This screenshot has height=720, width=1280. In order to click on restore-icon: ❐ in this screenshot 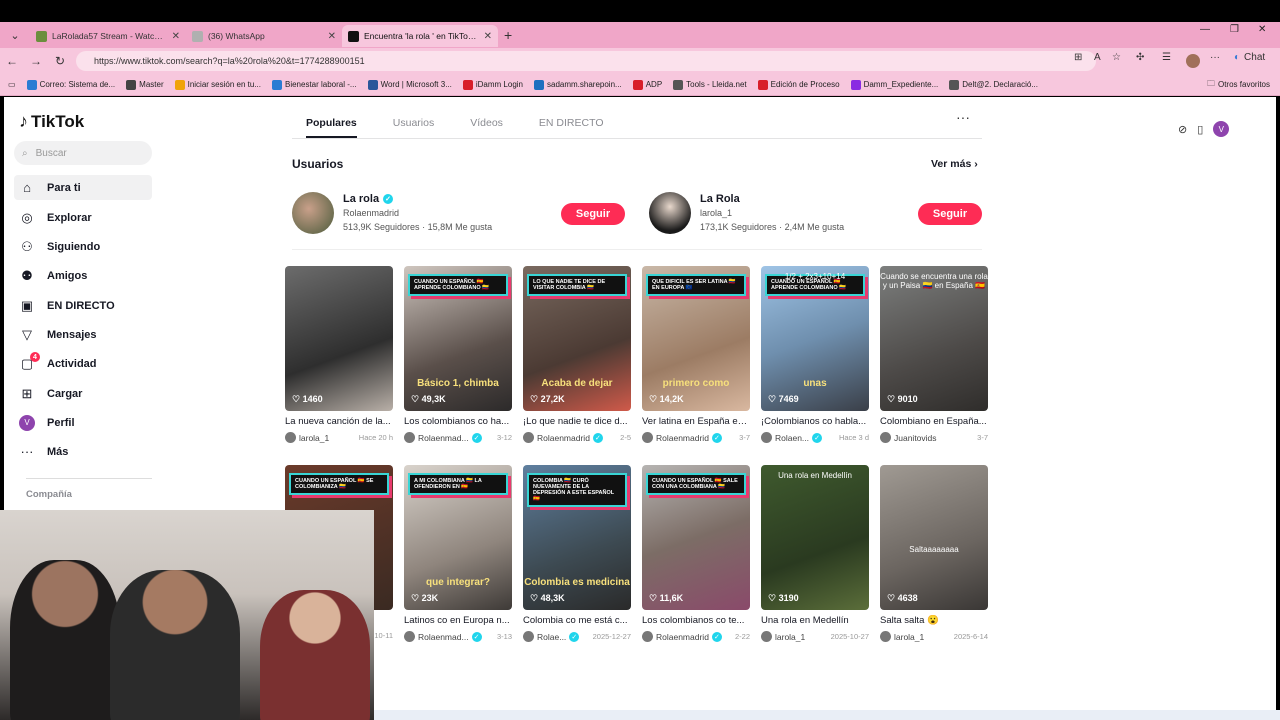, I will do `click(1234, 29)`.